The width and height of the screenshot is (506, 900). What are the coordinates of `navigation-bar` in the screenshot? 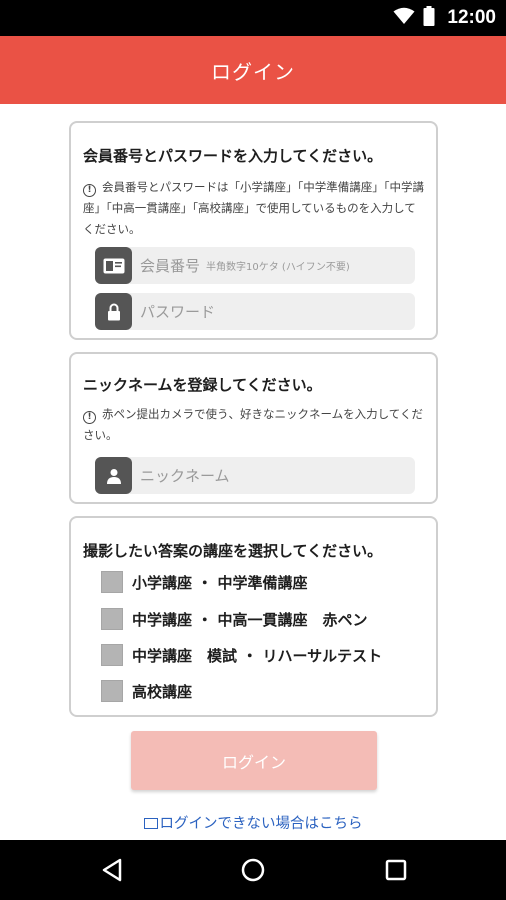 It's located at (253, 870).